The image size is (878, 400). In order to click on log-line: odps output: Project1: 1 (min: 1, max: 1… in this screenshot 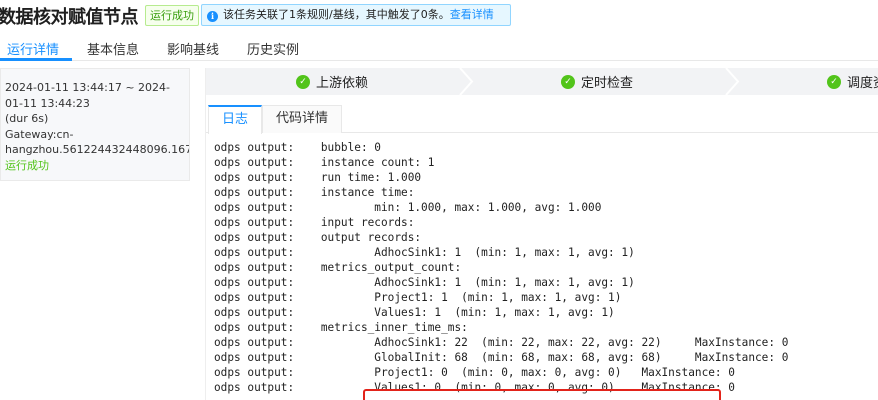, I will do `click(418, 297)`.